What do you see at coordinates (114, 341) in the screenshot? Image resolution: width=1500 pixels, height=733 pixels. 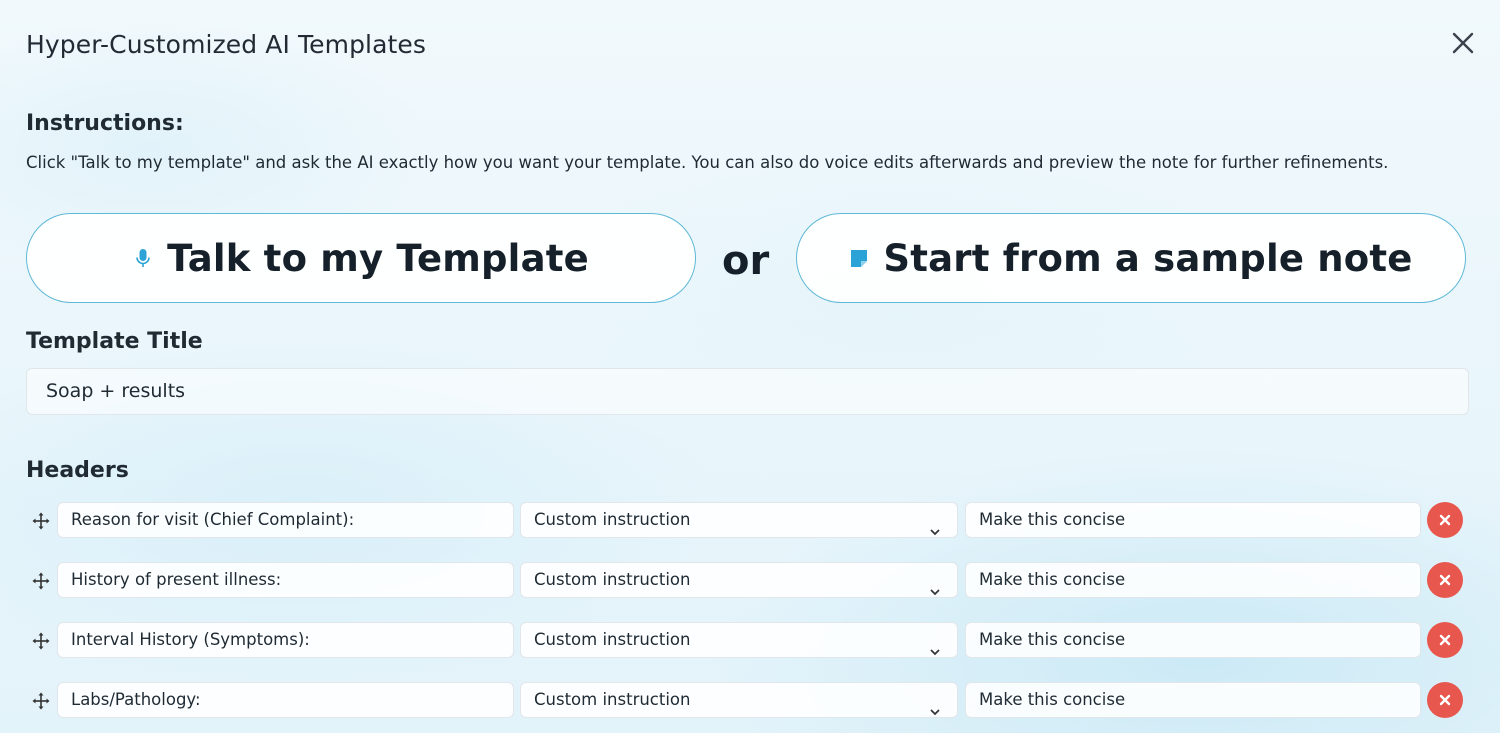 I see `template-title-label: Template Title` at bounding box center [114, 341].